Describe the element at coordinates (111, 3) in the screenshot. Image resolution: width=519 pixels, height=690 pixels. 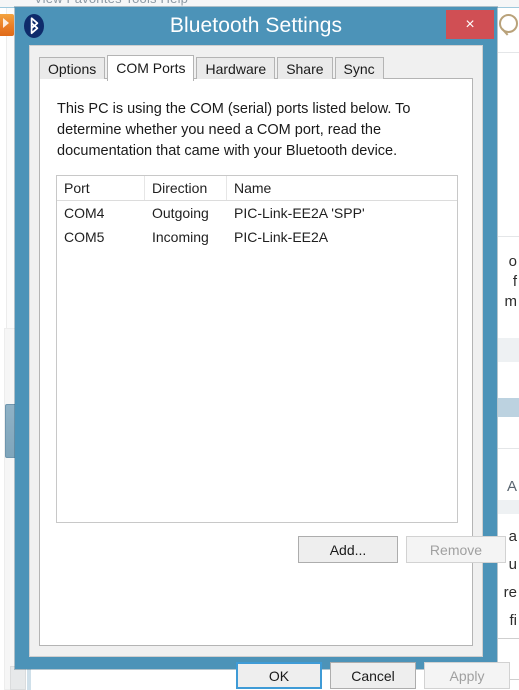
I see `background-menubar-text: View Favorites Tools Help` at that location.